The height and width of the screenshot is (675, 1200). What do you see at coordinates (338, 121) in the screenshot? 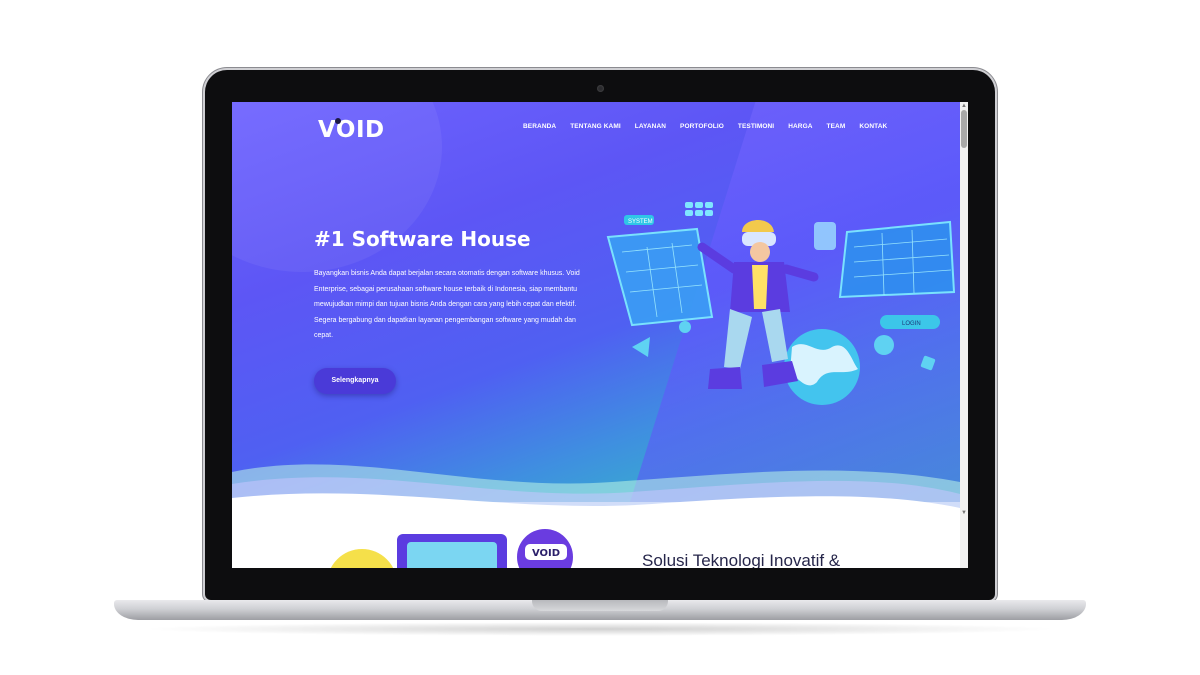
I see `logo-dot` at bounding box center [338, 121].